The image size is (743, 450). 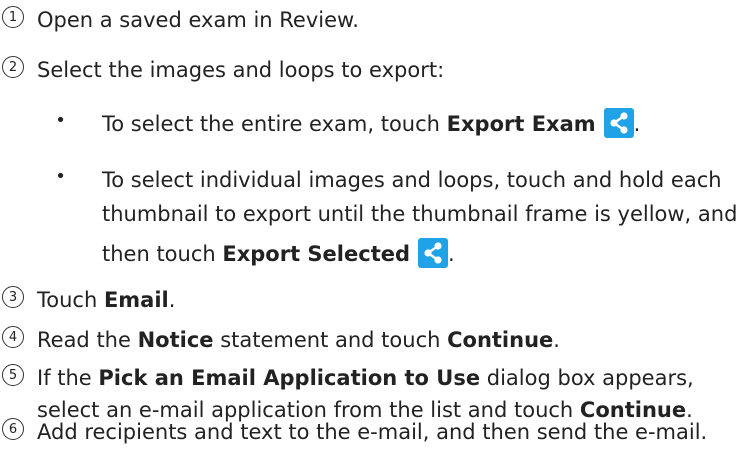 I want to click on step-number: 3, so click(x=13, y=297).